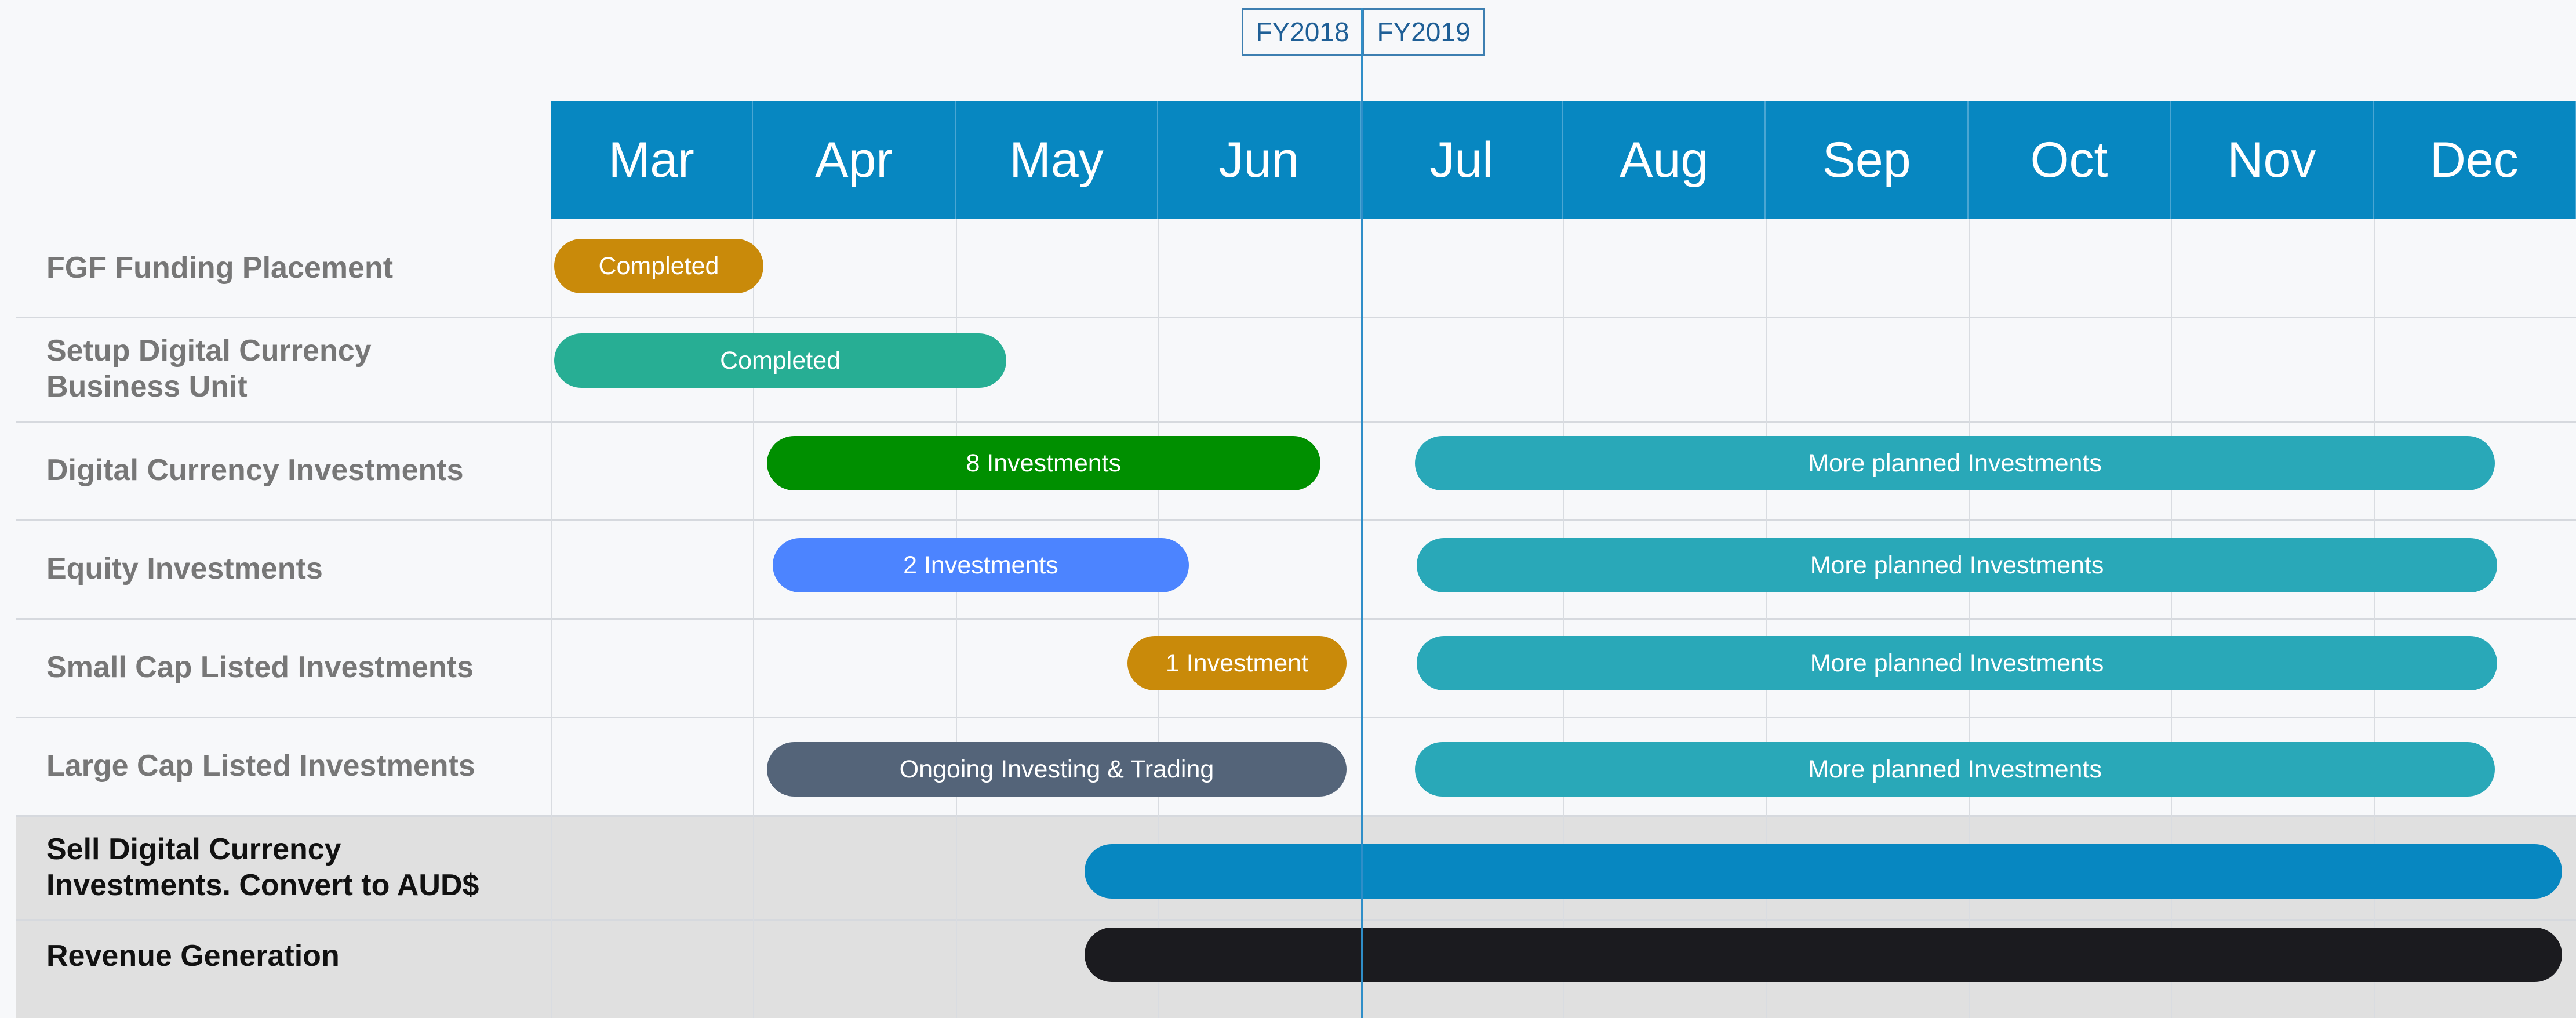  I want to click on row-label-line: Small Cap Listed Investments, so click(260, 667).